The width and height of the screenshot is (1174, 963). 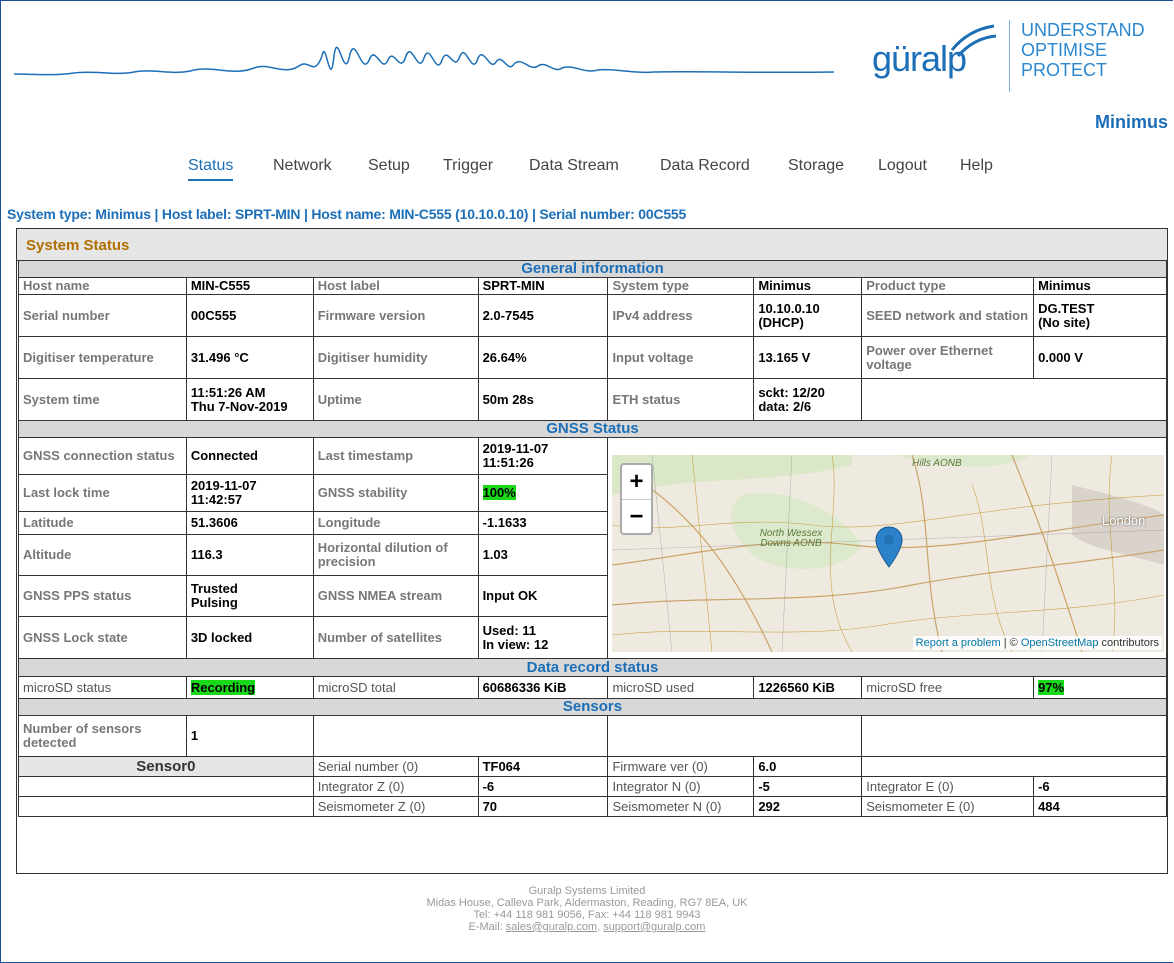 What do you see at coordinates (395, 637) in the screenshot?
I see `satellites-label: Number of satellites` at bounding box center [395, 637].